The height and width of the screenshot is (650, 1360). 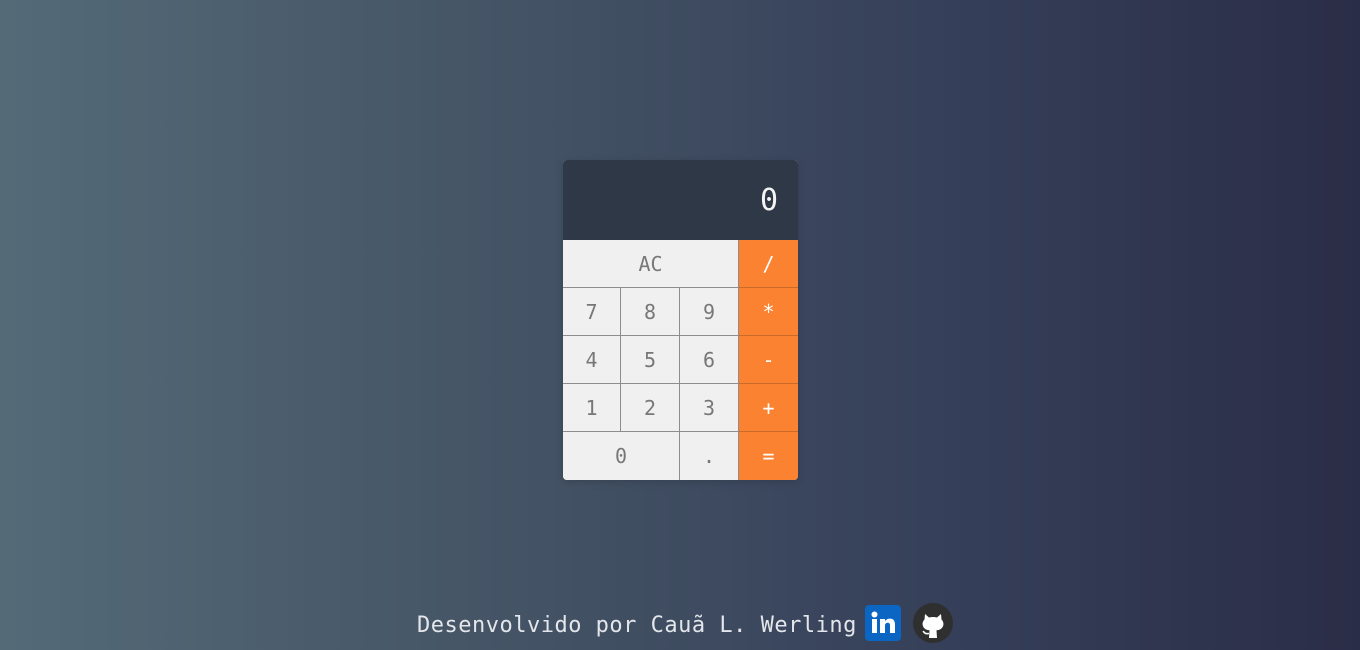 I want to click on github-glyph, so click(x=933, y=626).